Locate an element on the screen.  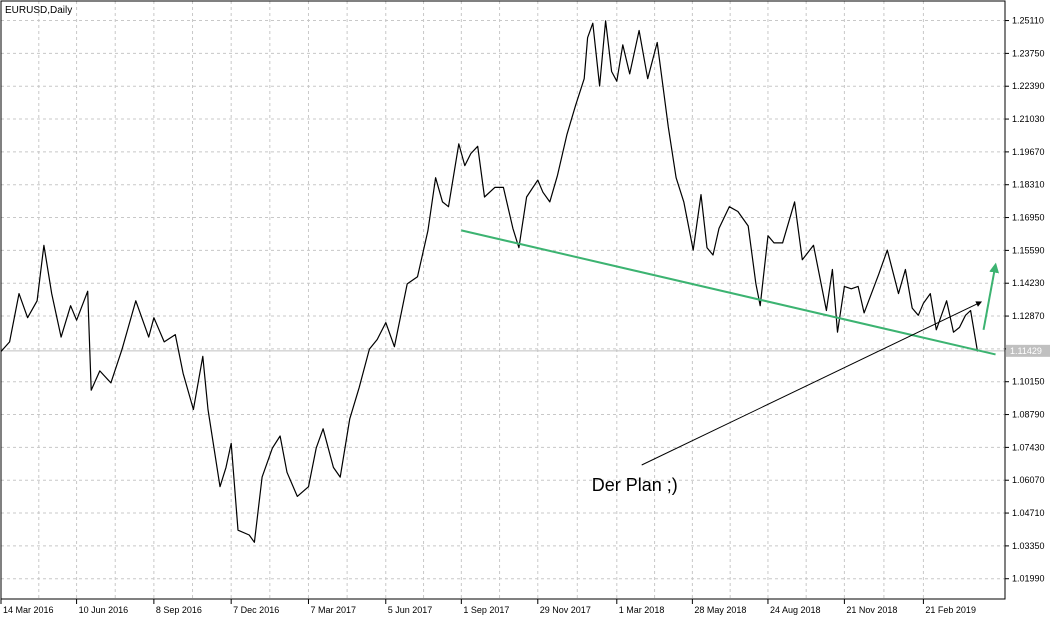
x-tick-label: 21 Feb 2019 is located at coordinates (950, 610).